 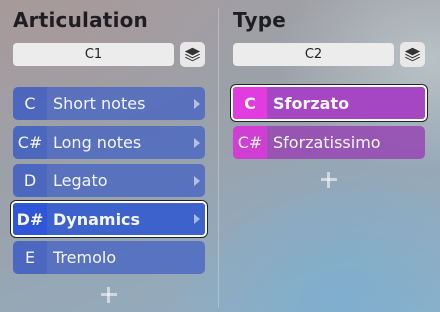 I want to click on articulation-heading: Articulation, so click(x=80, y=20).